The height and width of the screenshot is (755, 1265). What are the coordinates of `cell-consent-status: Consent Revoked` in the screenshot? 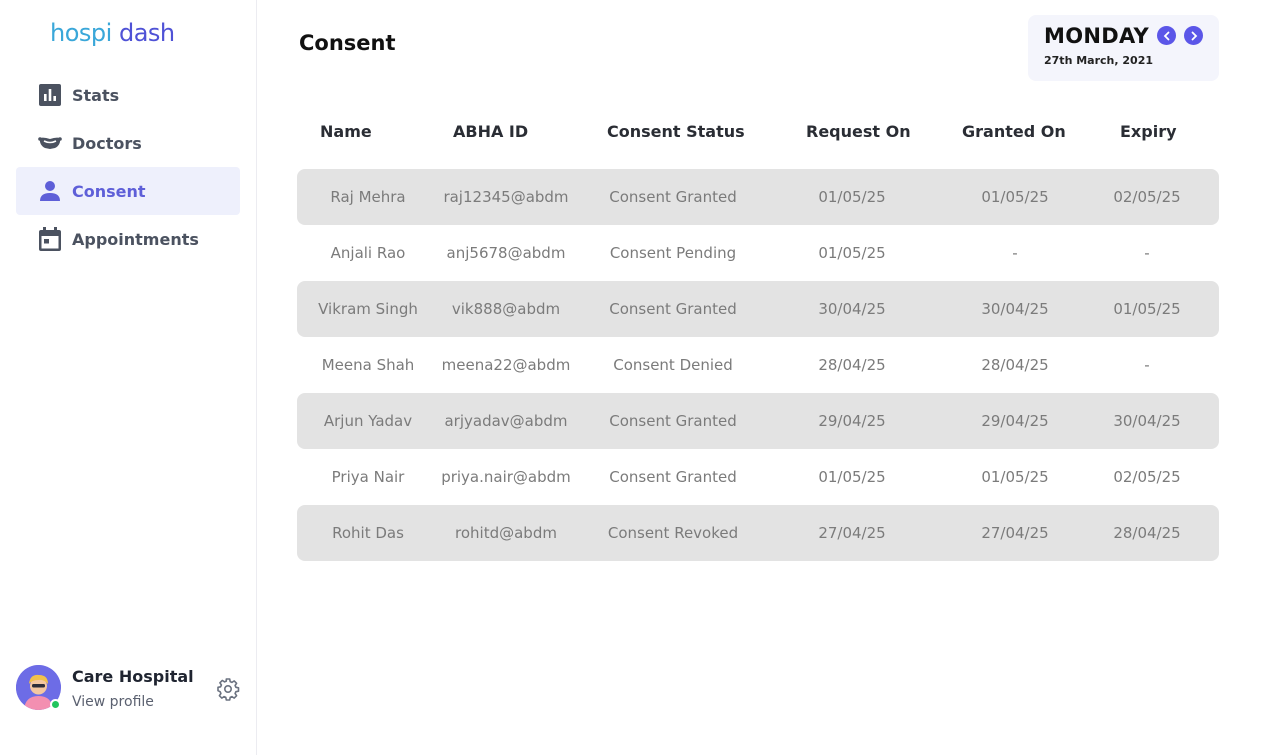 It's located at (673, 533).